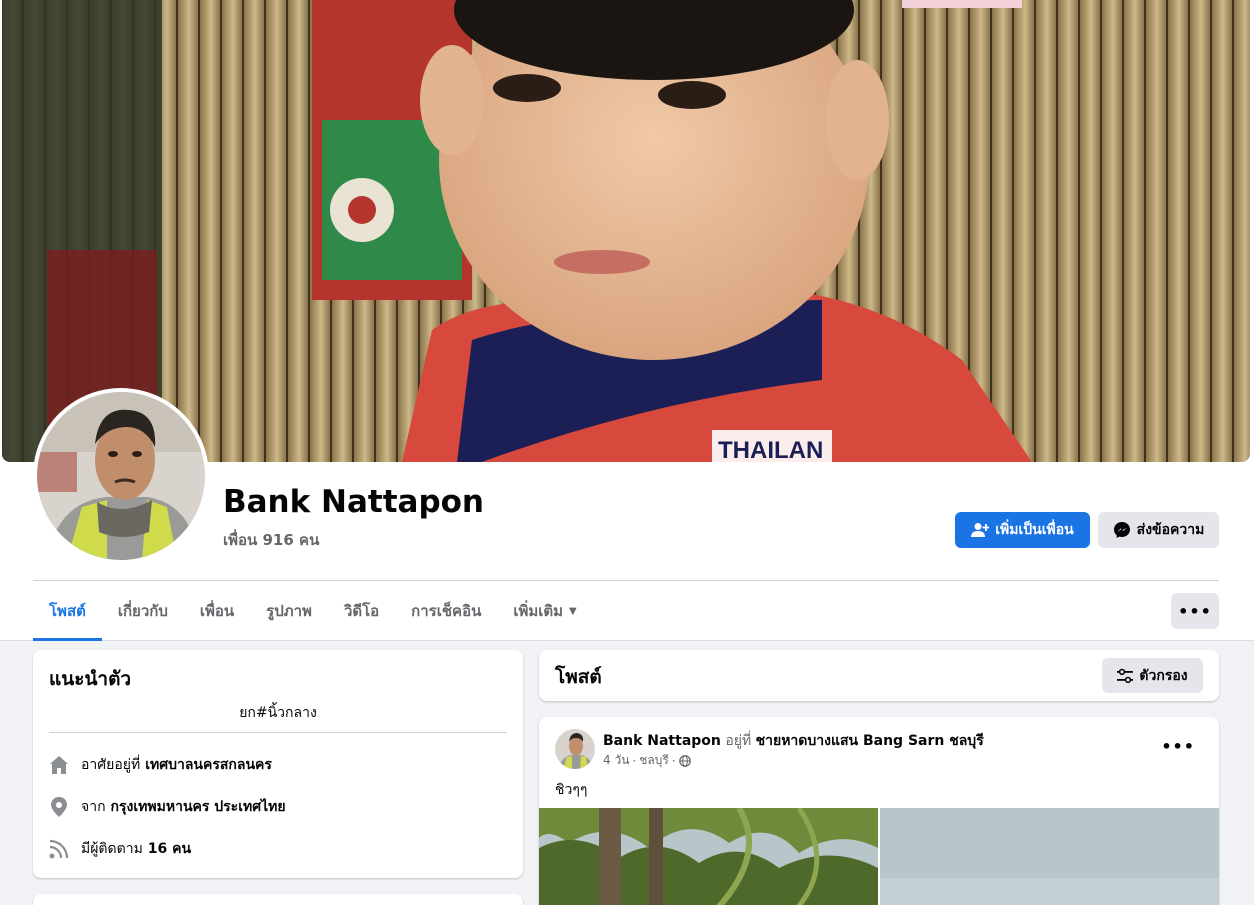 This screenshot has width=1254, height=905. What do you see at coordinates (278, 899) in the screenshot?
I see `photos-card` at bounding box center [278, 899].